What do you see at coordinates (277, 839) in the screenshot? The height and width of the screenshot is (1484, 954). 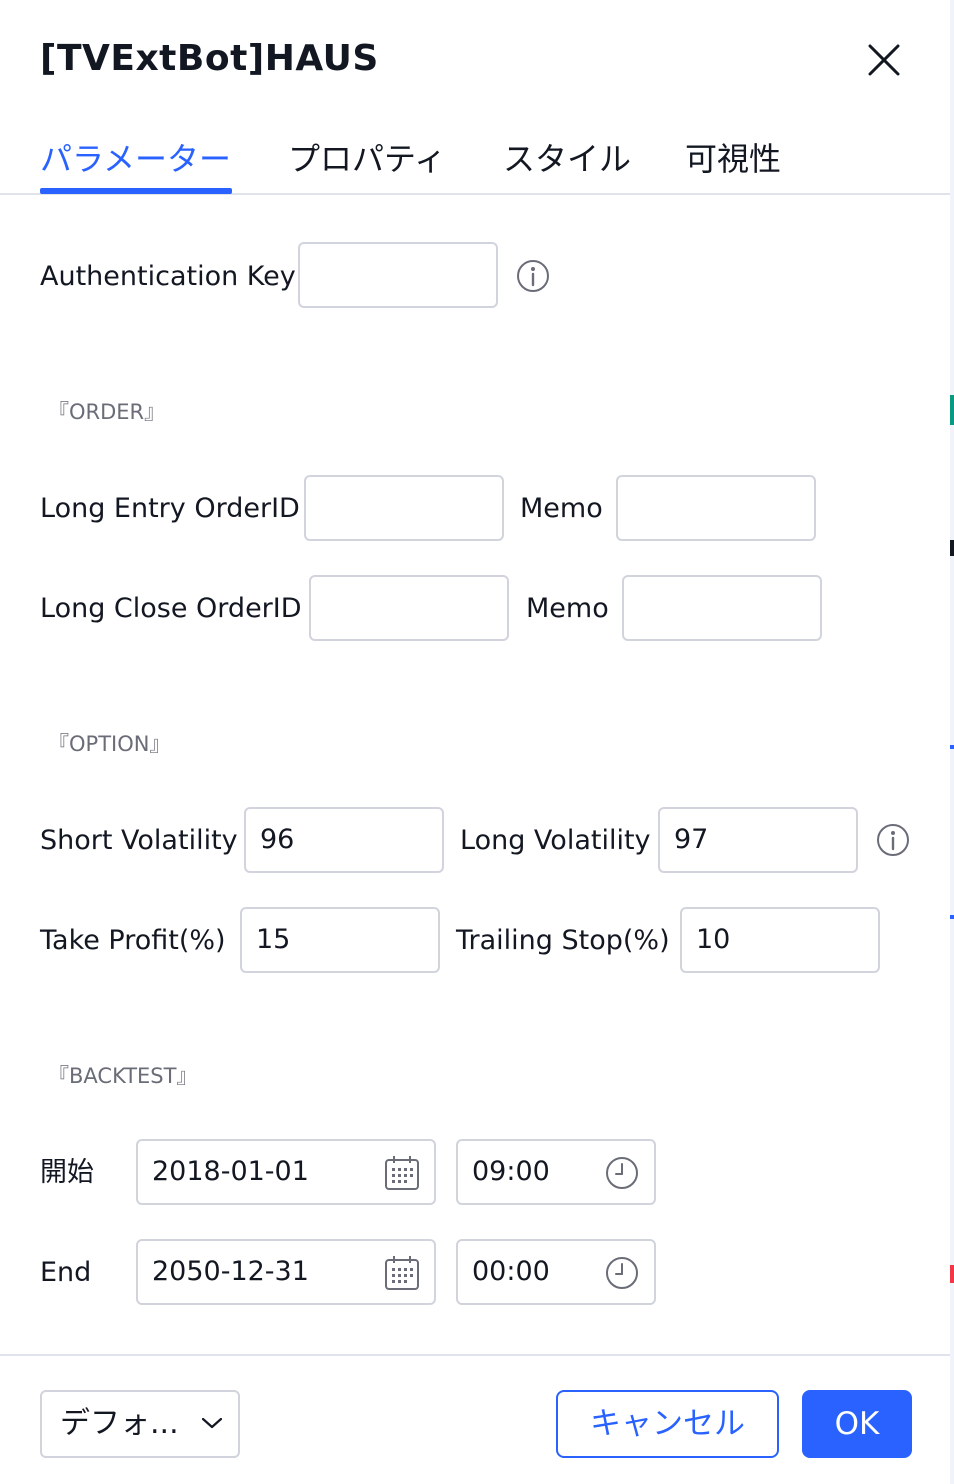 I see `short-volatility-value: 96` at bounding box center [277, 839].